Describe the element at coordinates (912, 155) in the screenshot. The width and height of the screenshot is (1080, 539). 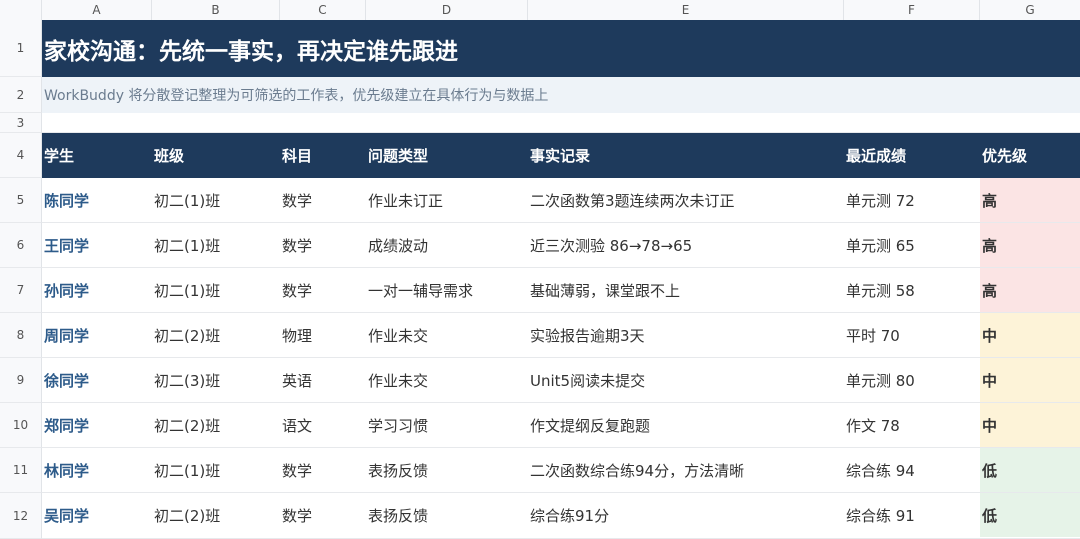
I see `header-cell-score: 最近成绩` at that location.